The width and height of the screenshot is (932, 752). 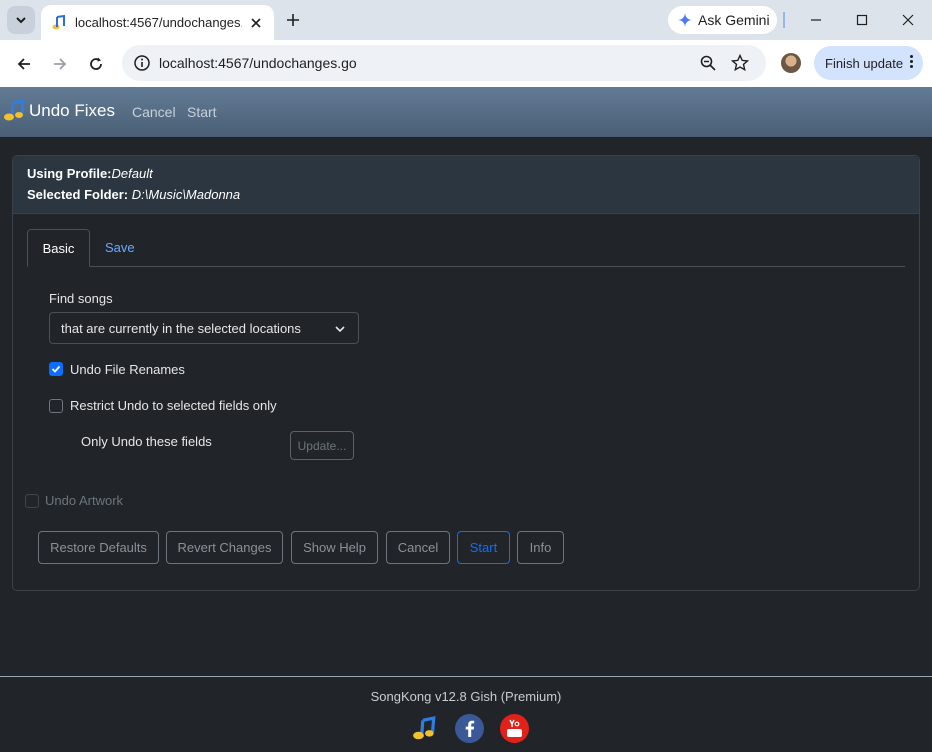 I want to click on songkong-favicon-icon, so click(x=59, y=22).